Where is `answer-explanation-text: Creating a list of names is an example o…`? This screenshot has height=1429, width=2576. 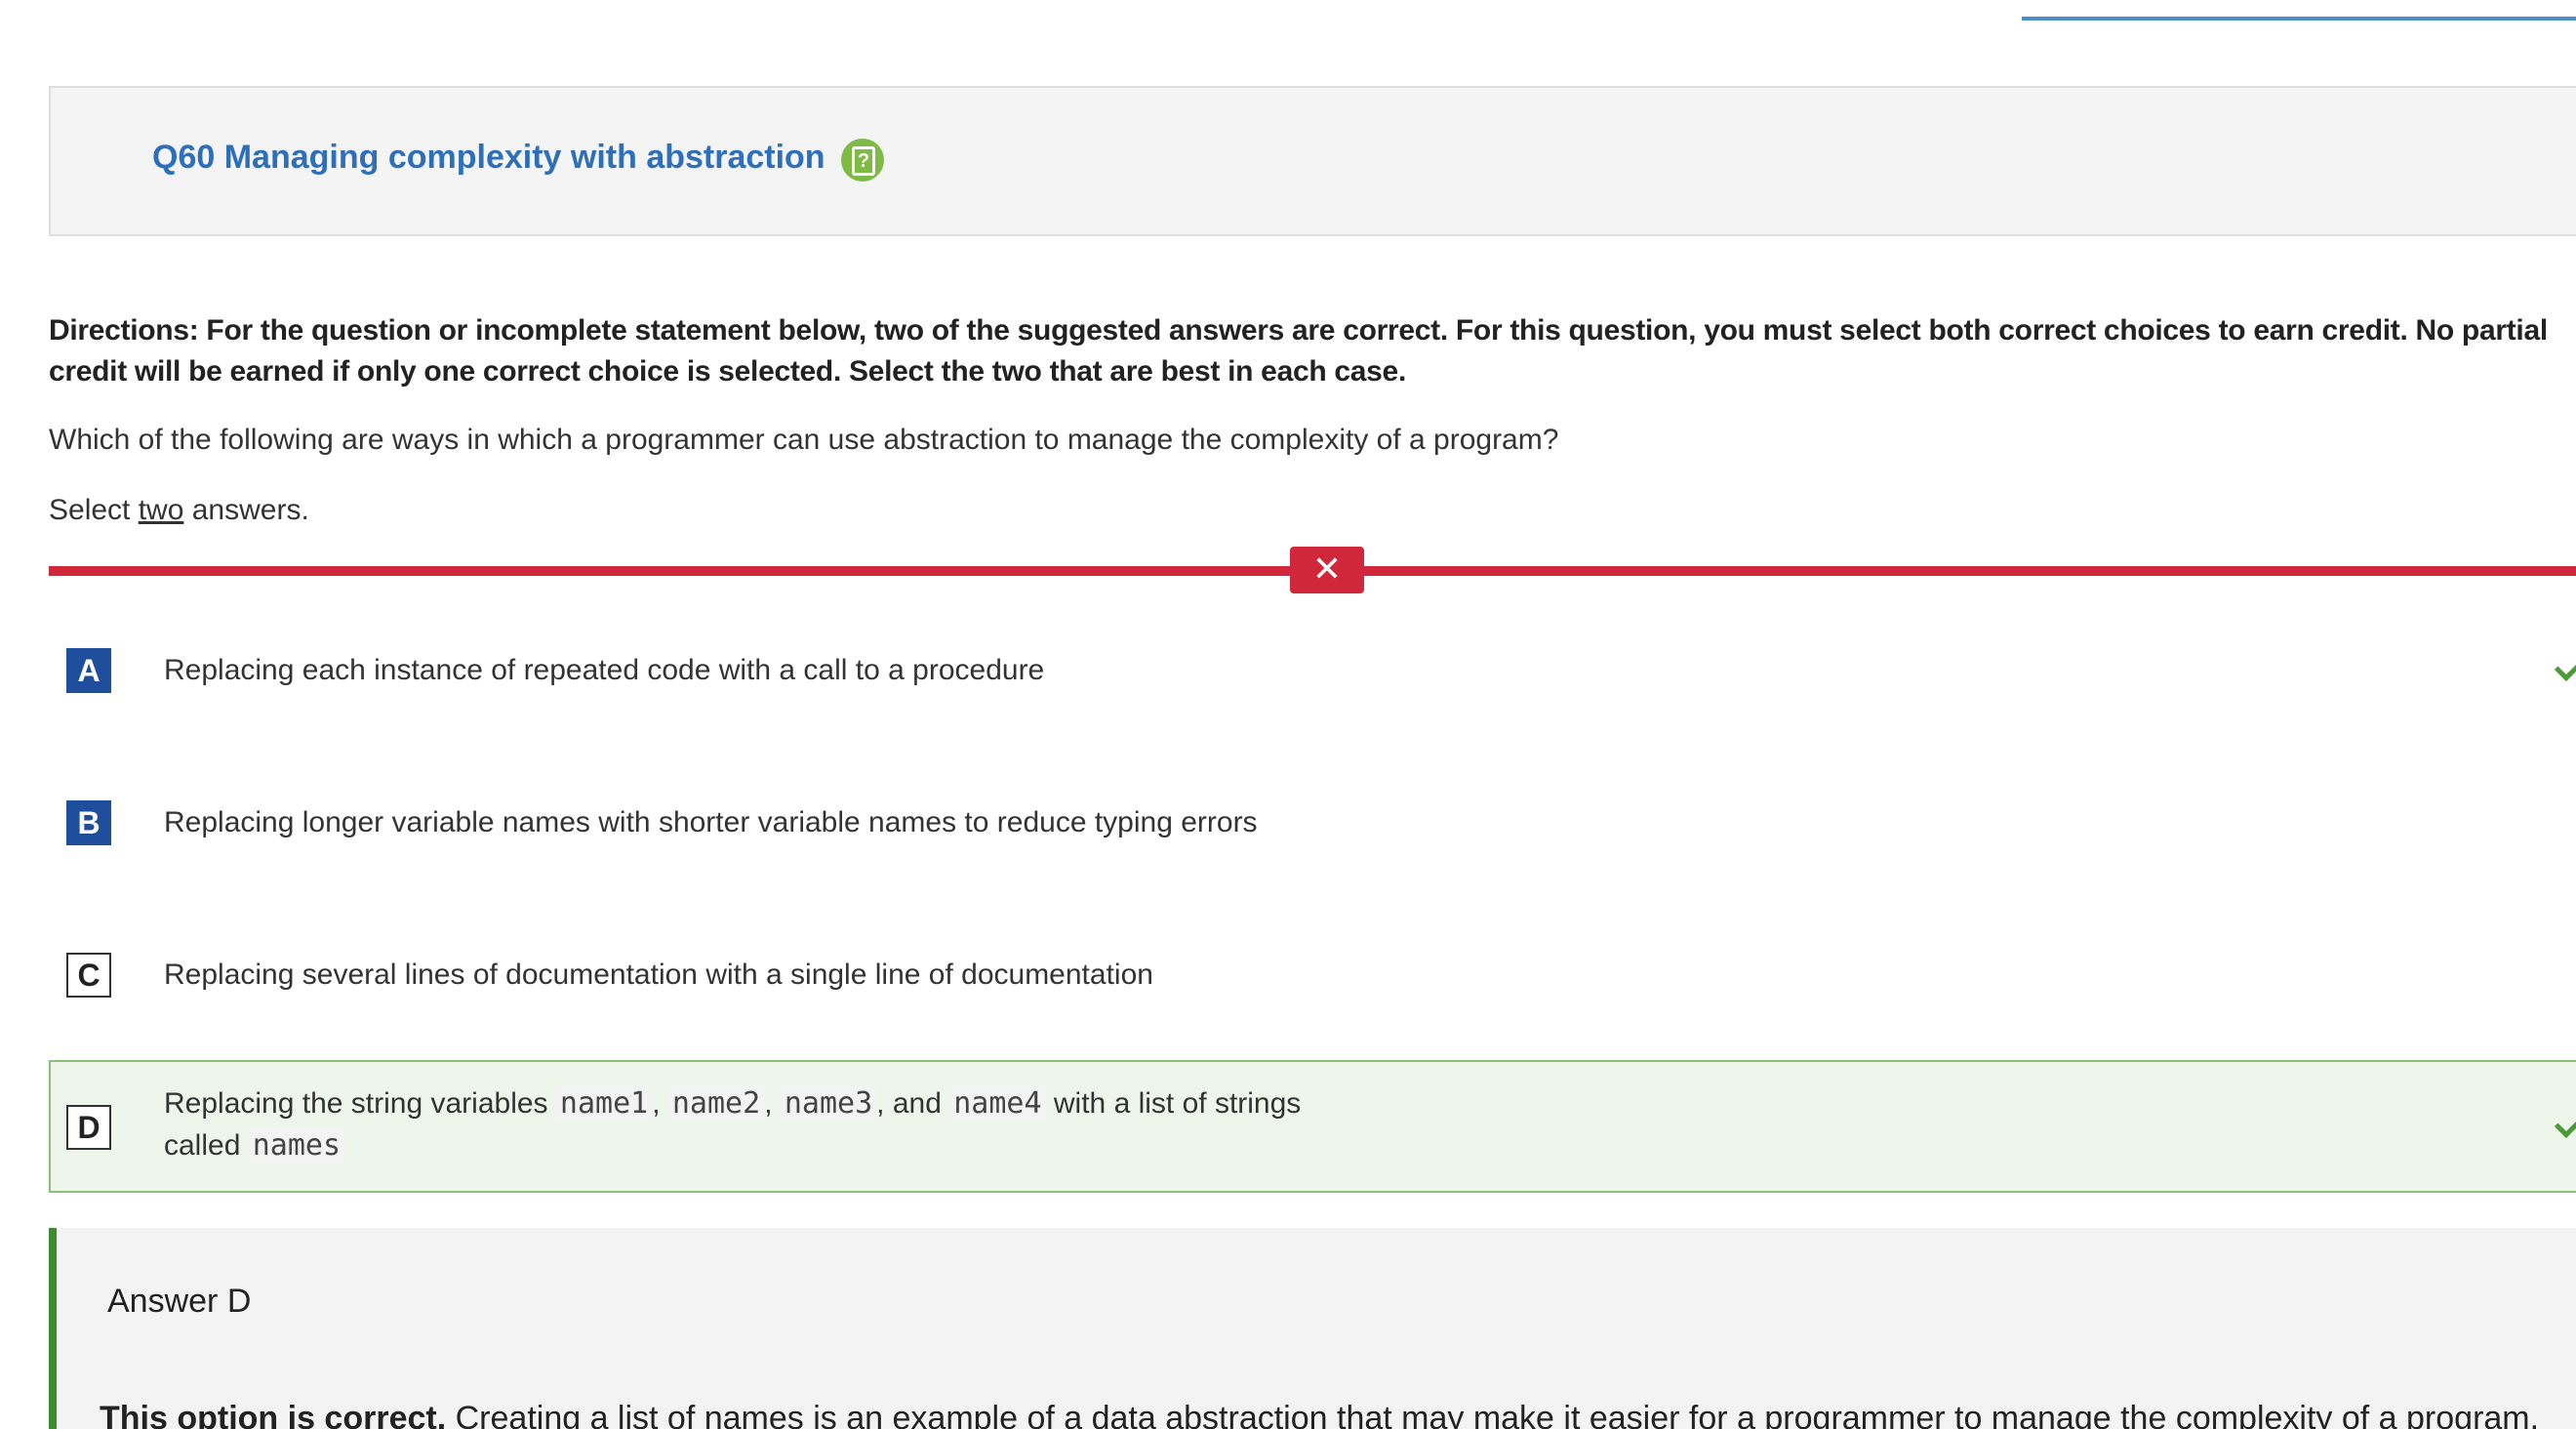
answer-explanation-text: Creating a list of names is an example o… is located at coordinates (1493, 1414).